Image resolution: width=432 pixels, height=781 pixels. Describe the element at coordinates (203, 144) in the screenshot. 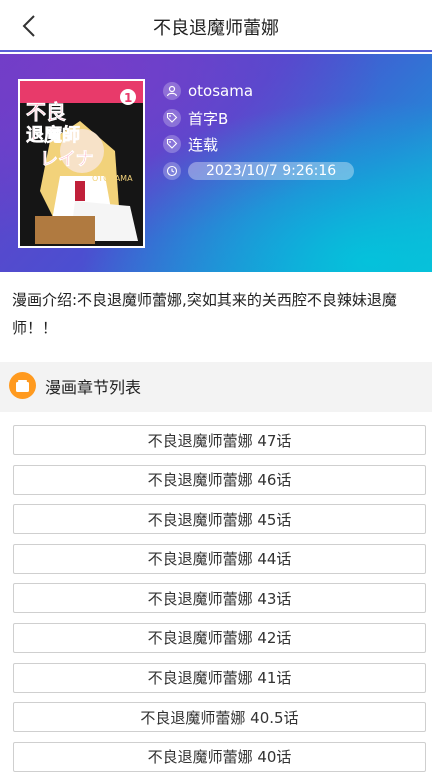

I see `status-text: 连载` at that location.